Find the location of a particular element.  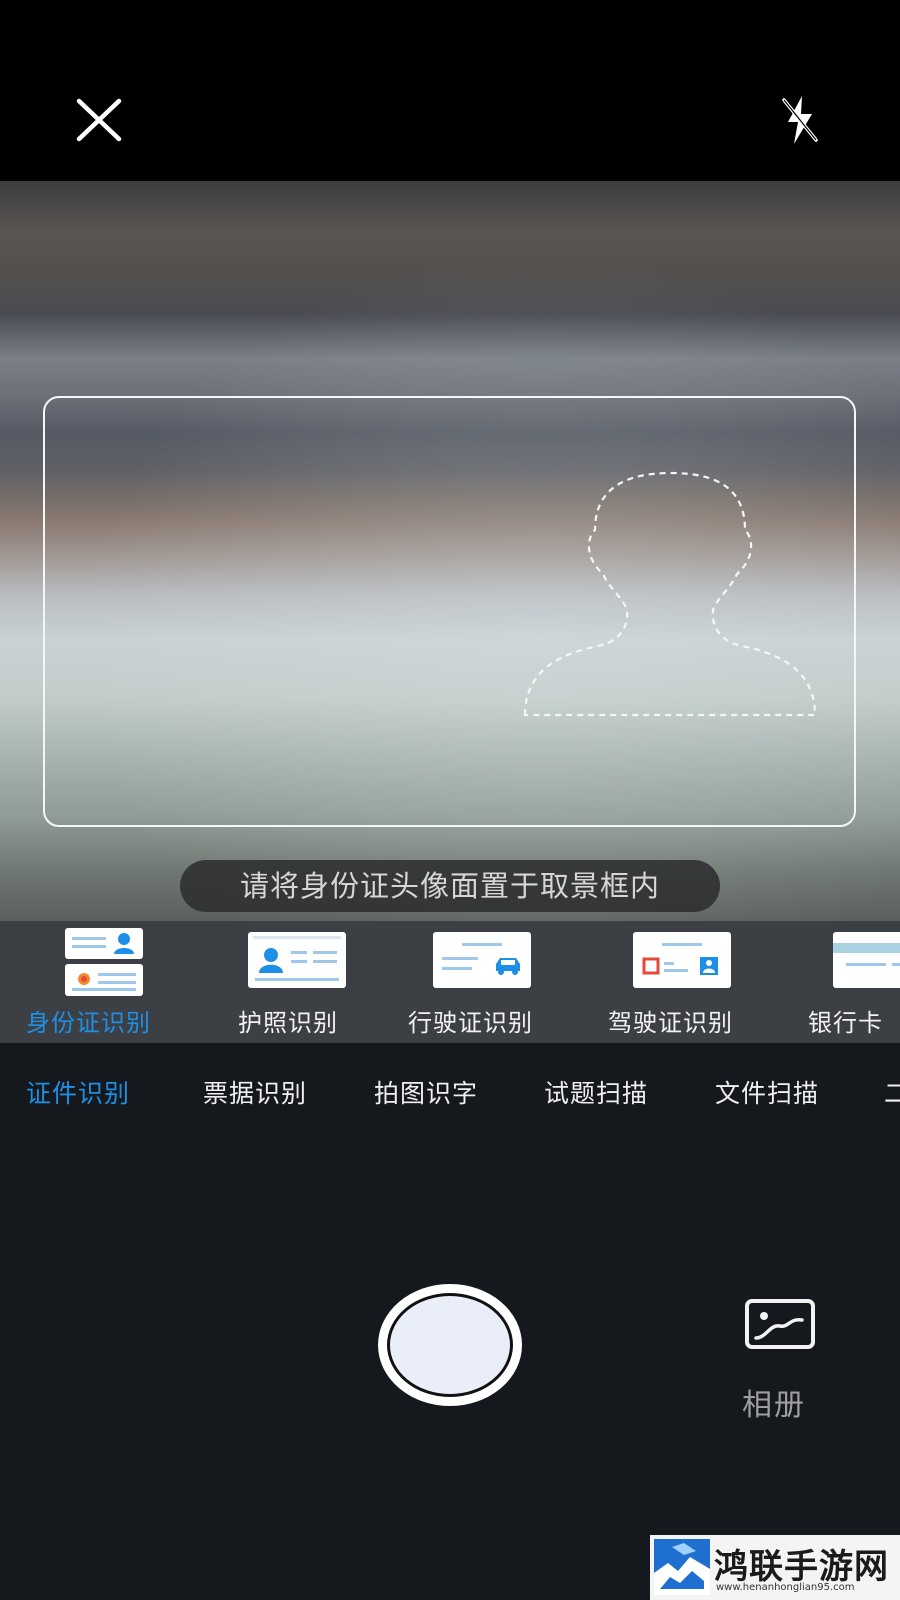

doc-type-vehicle-license: 行驶证识别 is located at coordinates (480, 982).